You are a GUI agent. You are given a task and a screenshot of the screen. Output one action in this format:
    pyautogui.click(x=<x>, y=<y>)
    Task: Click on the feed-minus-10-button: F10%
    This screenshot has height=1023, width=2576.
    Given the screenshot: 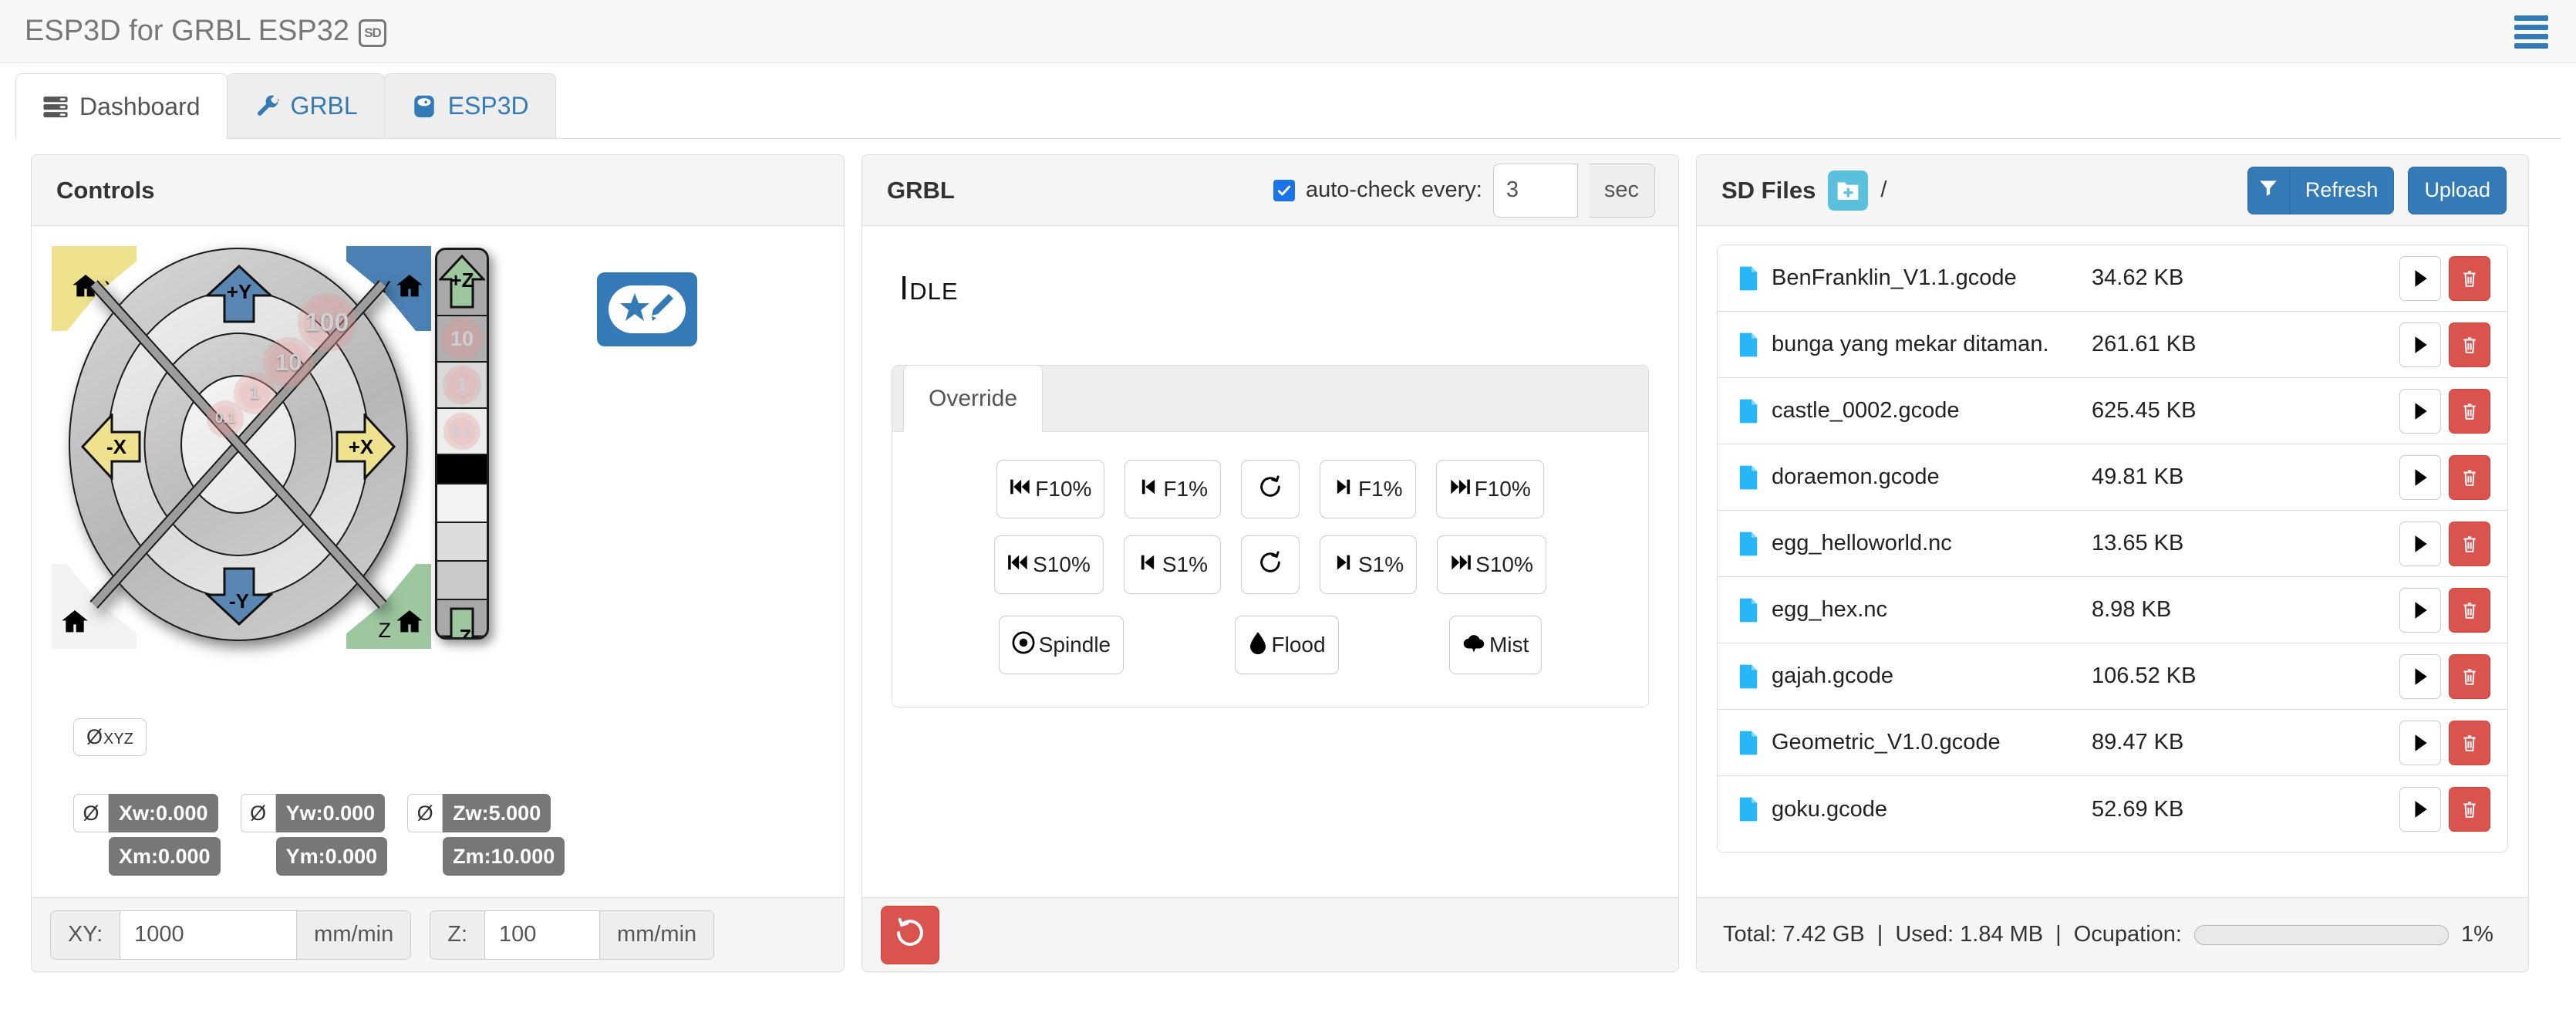 What is the action you would take?
    pyautogui.click(x=1050, y=489)
    